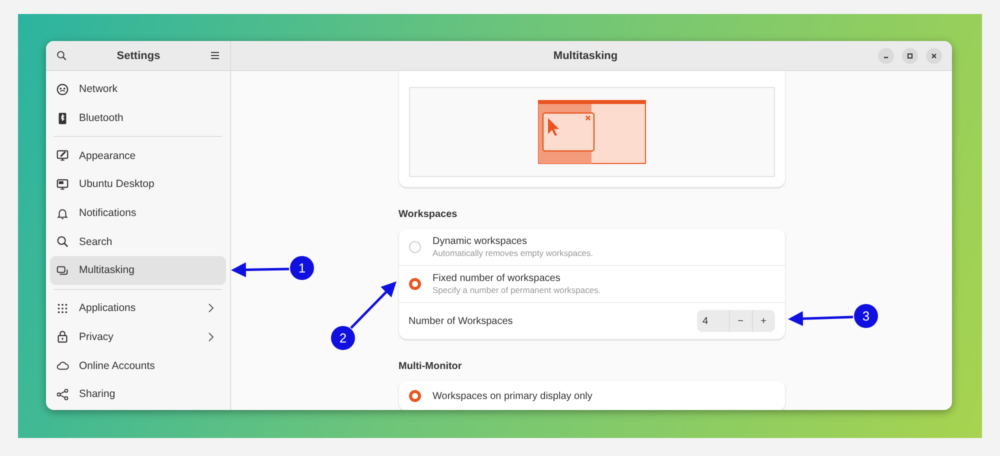 The height and width of the screenshot is (456, 1000). What do you see at coordinates (343, 338) in the screenshot?
I see `annotation-badge: 2` at bounding box center [343, 338].